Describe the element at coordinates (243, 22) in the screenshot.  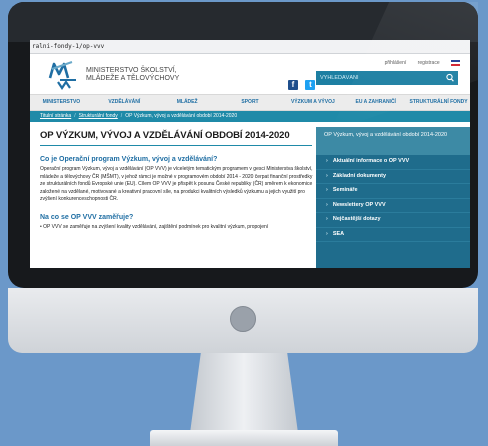
I see `monitor-bezel-top` at that location.